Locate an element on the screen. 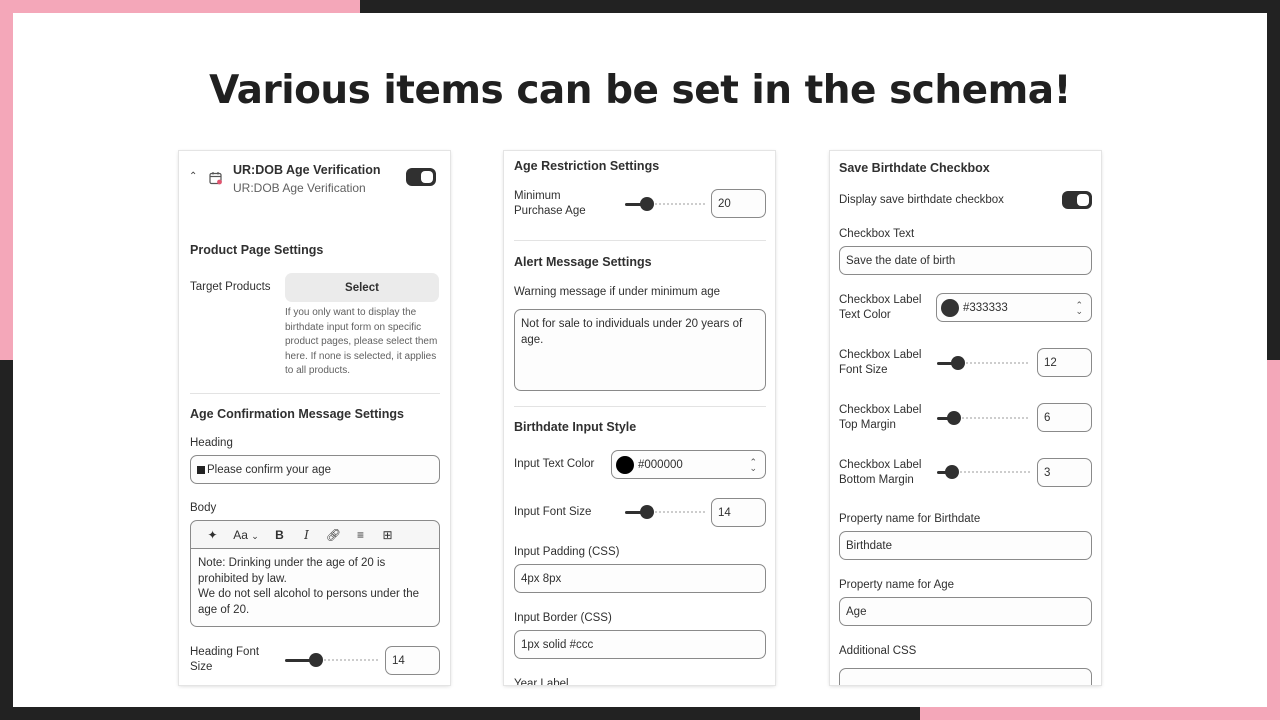 This screenshot has height=720, width=1280. chevron-down-icon: ⌄ is located at coordinates (255, 535).